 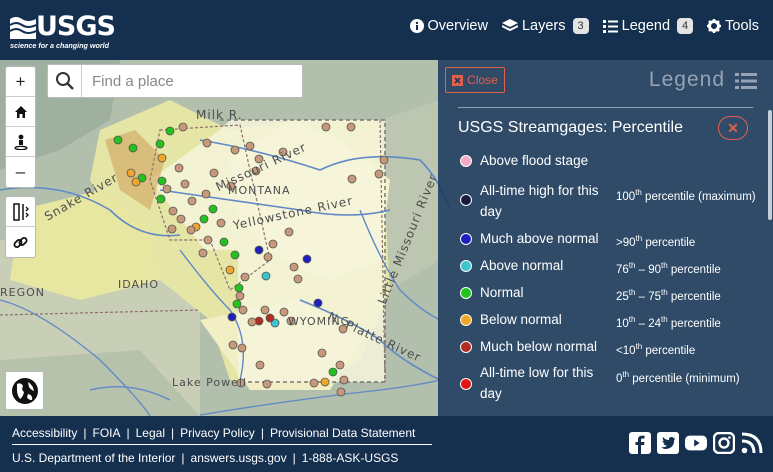 I want to click on map-tool-controls, so click(x=20, y=227).